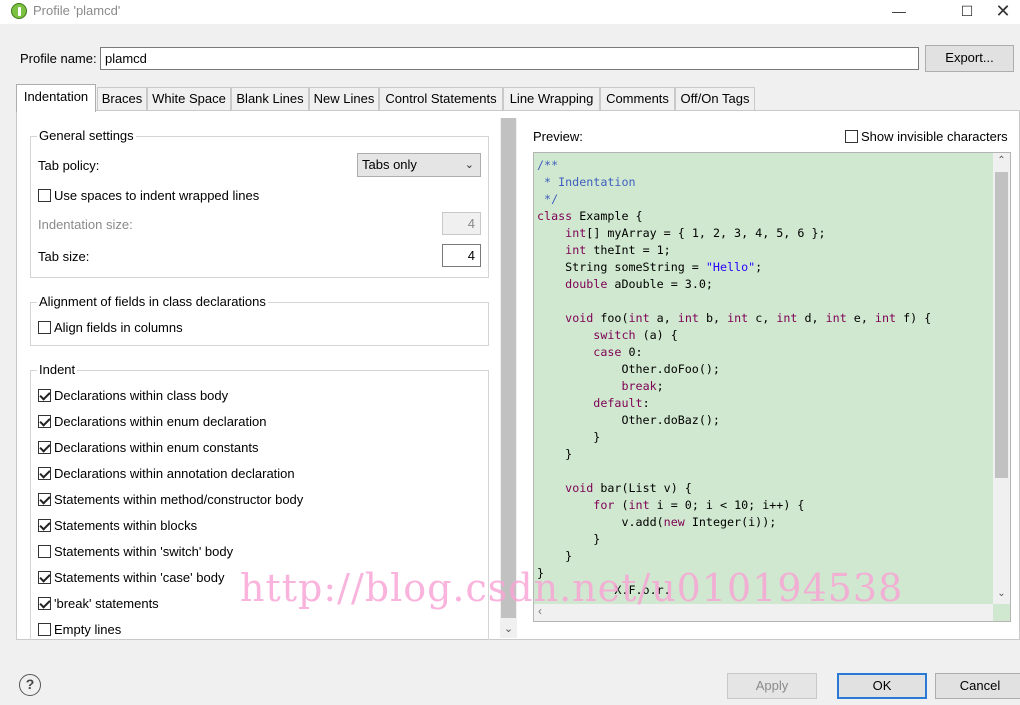 This screenshot has height=705, width=1020. Describe the element at coordinates (604, 505) in the screenshot. I see `code-token: for` at that location.